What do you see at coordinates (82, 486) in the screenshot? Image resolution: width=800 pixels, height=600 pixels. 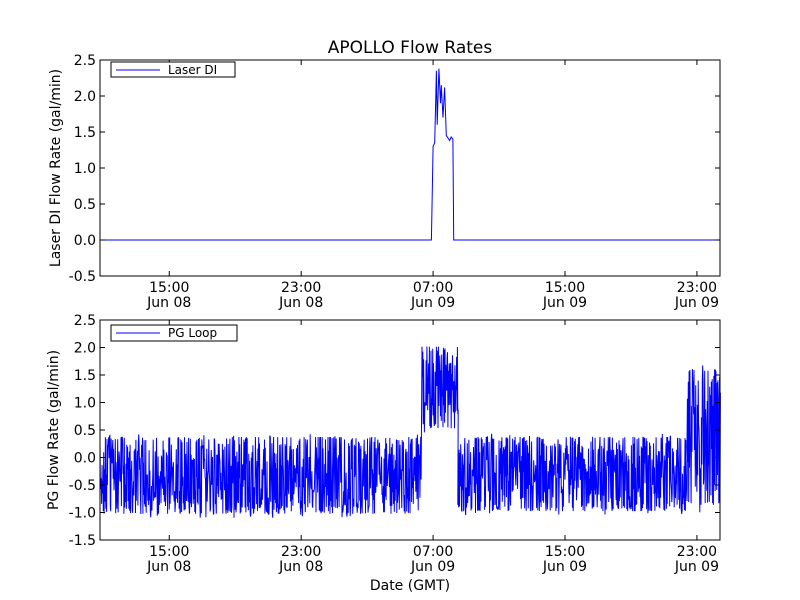 I see `pg-loop-y-tick-label: -0.5` at bounding box center [82, 486].